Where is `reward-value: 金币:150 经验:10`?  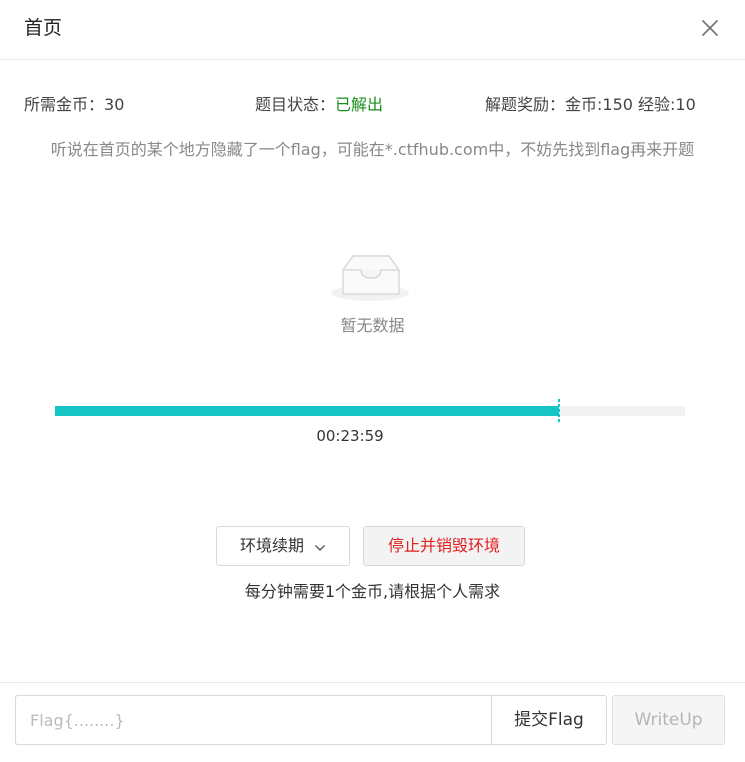
reward-value: 金币:150 经验:10 is located at coordinates (630, 104).